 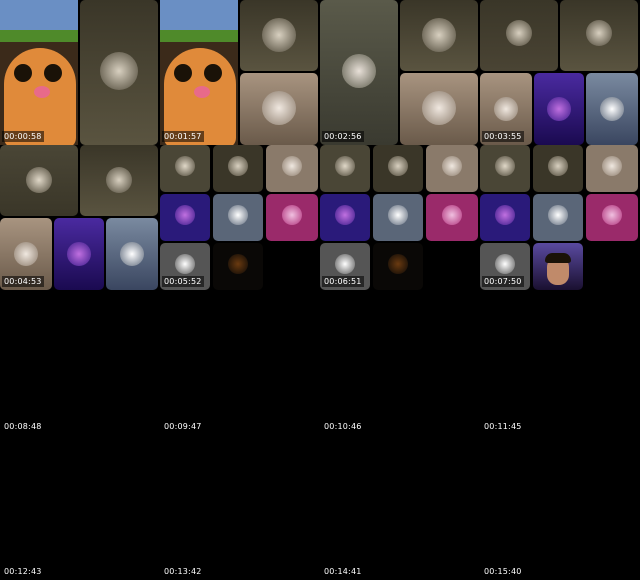 I want to click on timestamp: 00:02:56, so click(x=343, y=136).